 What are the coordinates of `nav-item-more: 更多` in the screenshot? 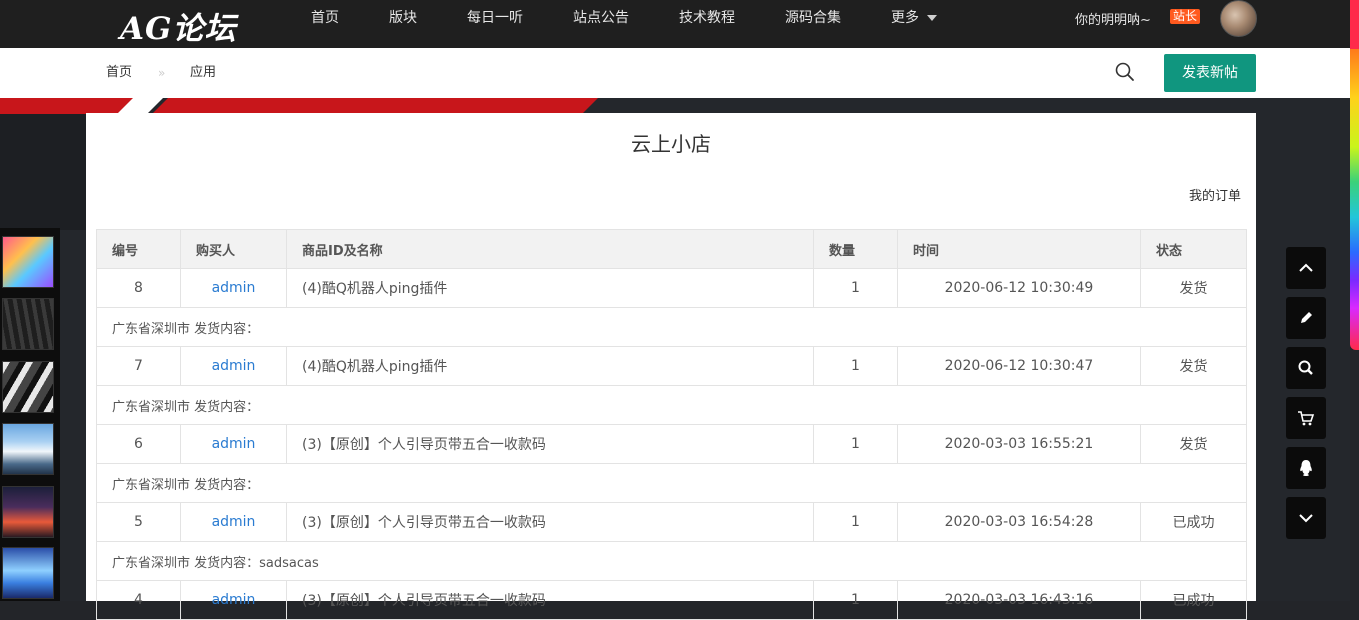 It's located at (914, 18).